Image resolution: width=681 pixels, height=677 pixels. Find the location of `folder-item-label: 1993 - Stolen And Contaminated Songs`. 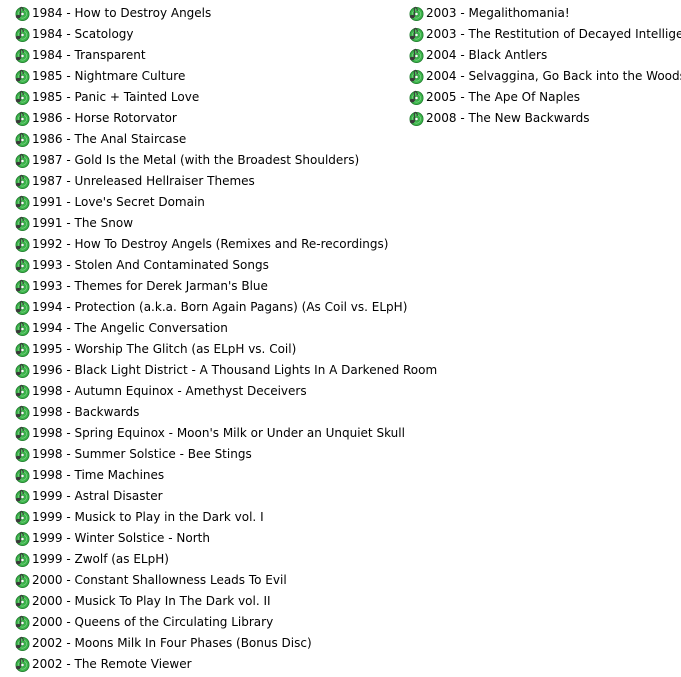

folder-item-label: 1993 - Stolen And Contaminated Songs is located at coordinates (150, 264).